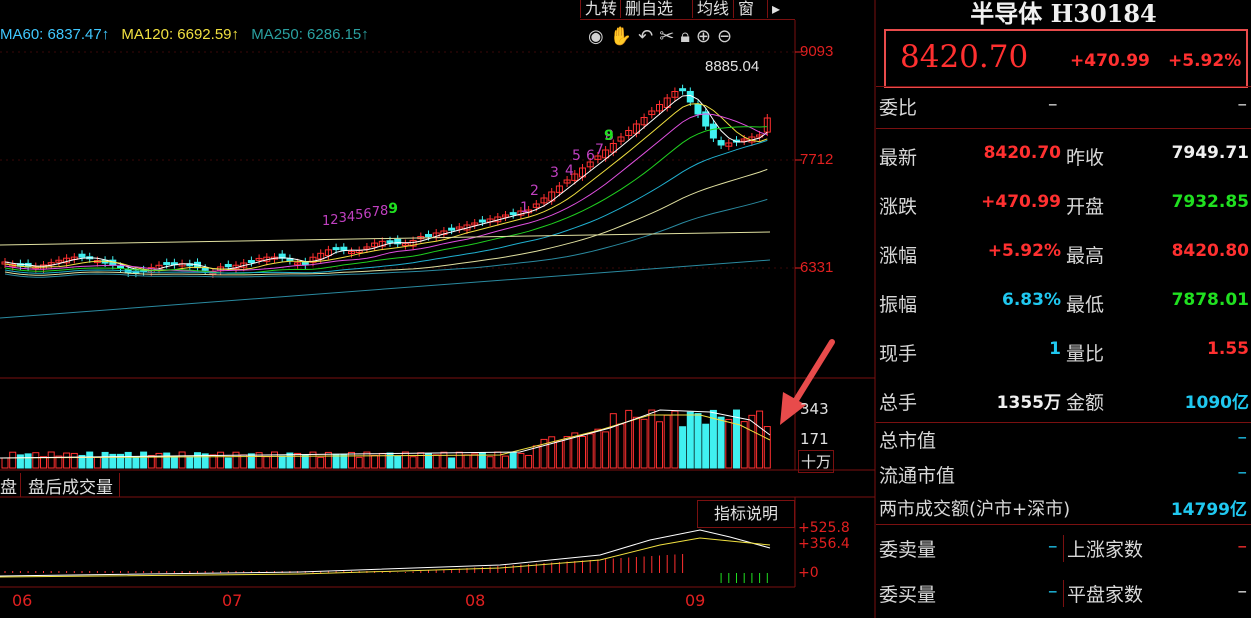 The image size is (1251, 618). Describe the element at coordinates (746, 514) in the screenshot. I see `indicator-info-button: 指标说明` at that location.